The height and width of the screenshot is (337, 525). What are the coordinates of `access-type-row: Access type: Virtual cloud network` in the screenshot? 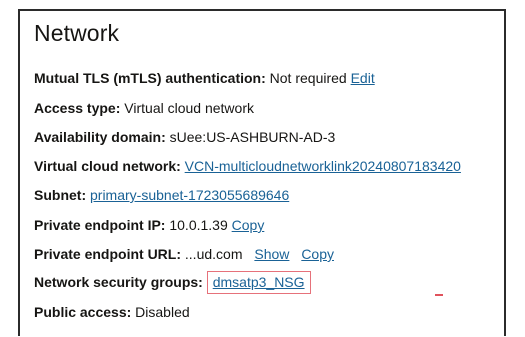 It's located at (144, 108).